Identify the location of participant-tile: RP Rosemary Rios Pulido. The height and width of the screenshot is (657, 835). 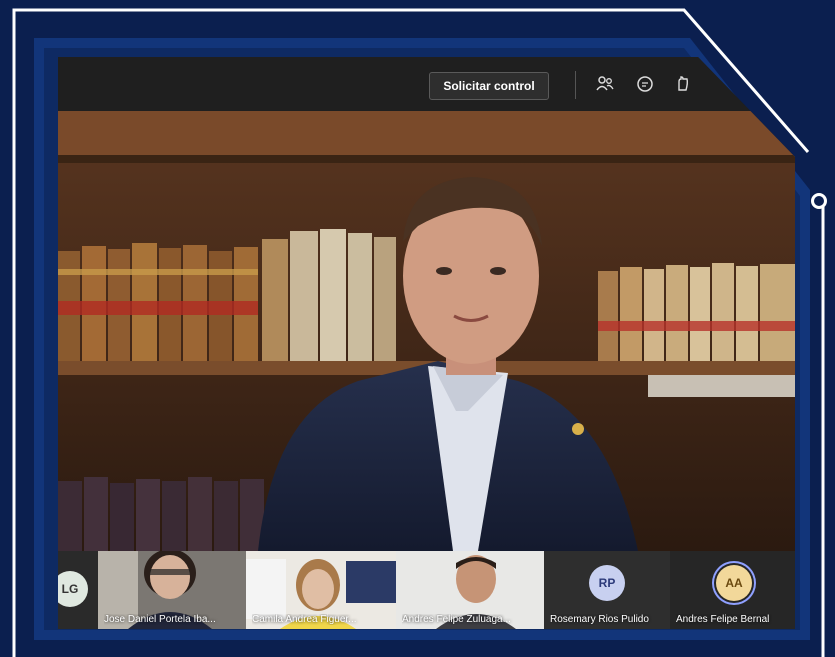
(607, 590).